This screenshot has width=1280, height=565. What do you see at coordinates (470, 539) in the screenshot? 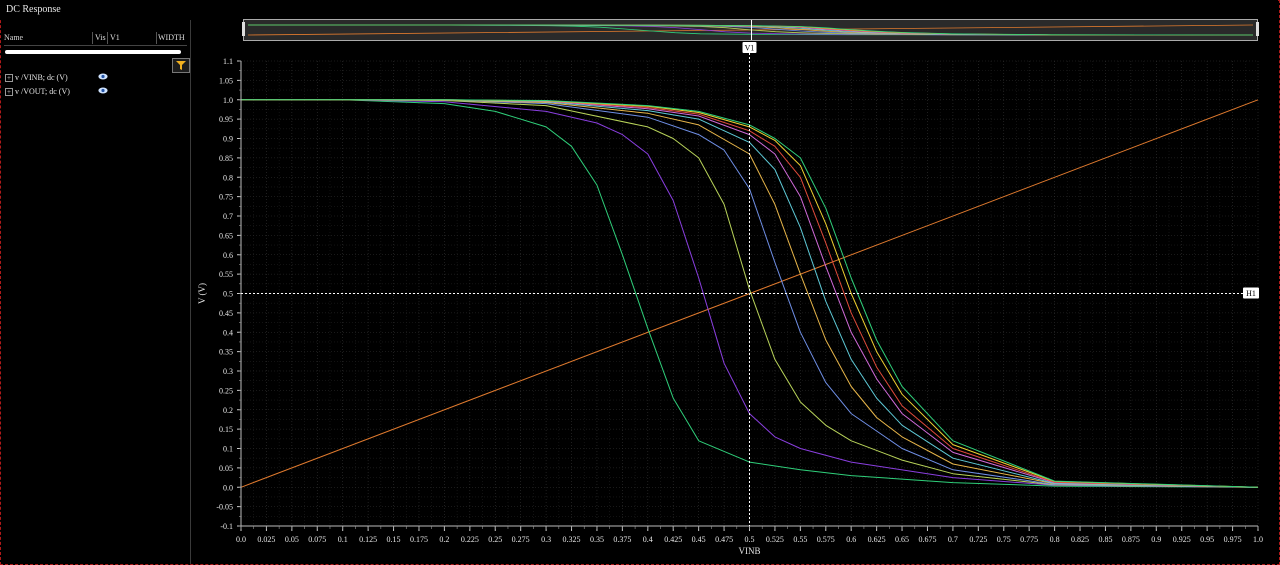
I see `x-tick-label: 0.225` at bounding box center [470, 539].